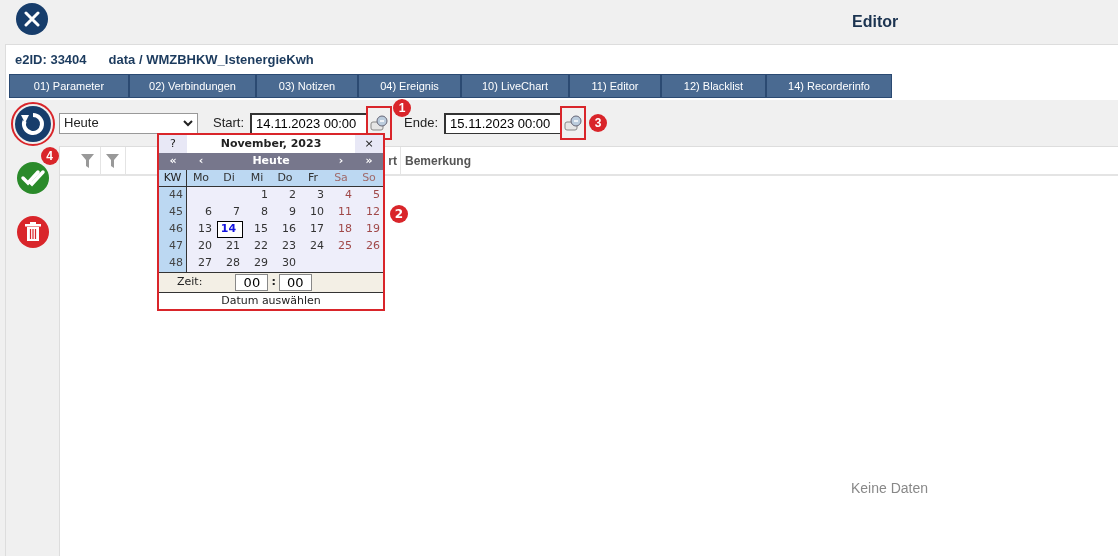  I want to click on calendar-day: 30, so click(285, 263).